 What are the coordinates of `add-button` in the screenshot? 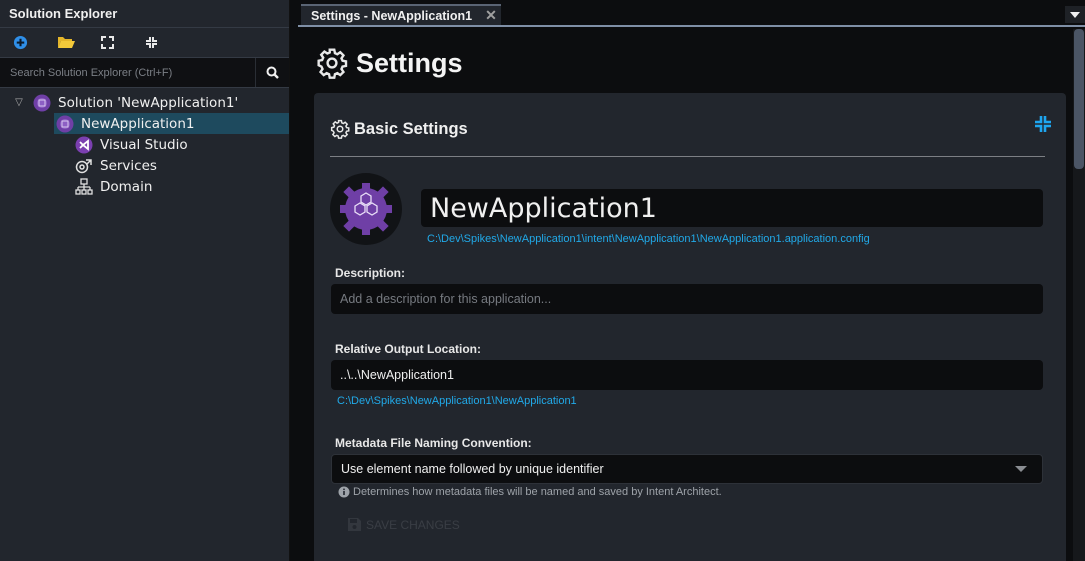 It's located at (34, 43).